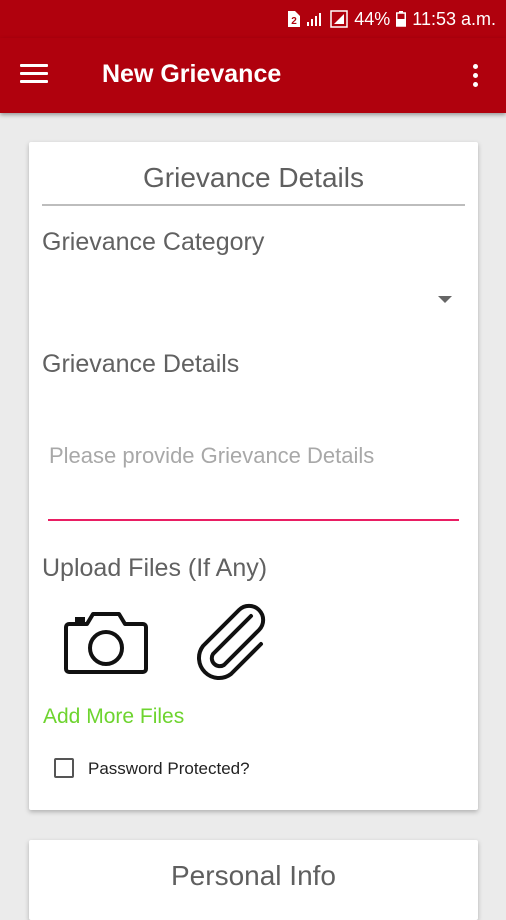 This screenshot has height=920, width=506. I want to click on sim-icon: 2, so click(293, 19).